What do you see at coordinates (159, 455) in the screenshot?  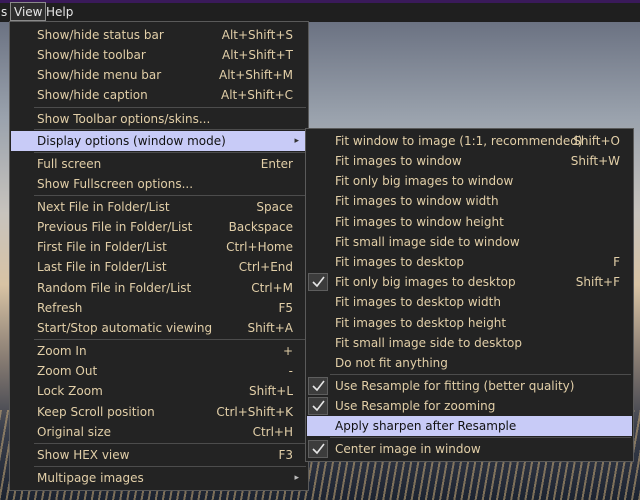 I see `menu-item-hex-view: Show HEX view F3` at bounding box center [159, 455].